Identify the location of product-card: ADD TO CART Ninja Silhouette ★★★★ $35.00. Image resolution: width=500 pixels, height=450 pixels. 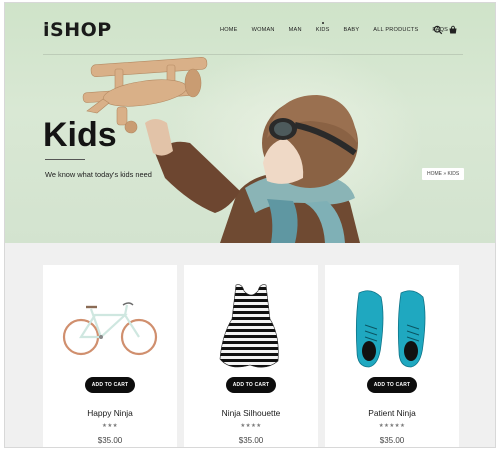
(251, 356).